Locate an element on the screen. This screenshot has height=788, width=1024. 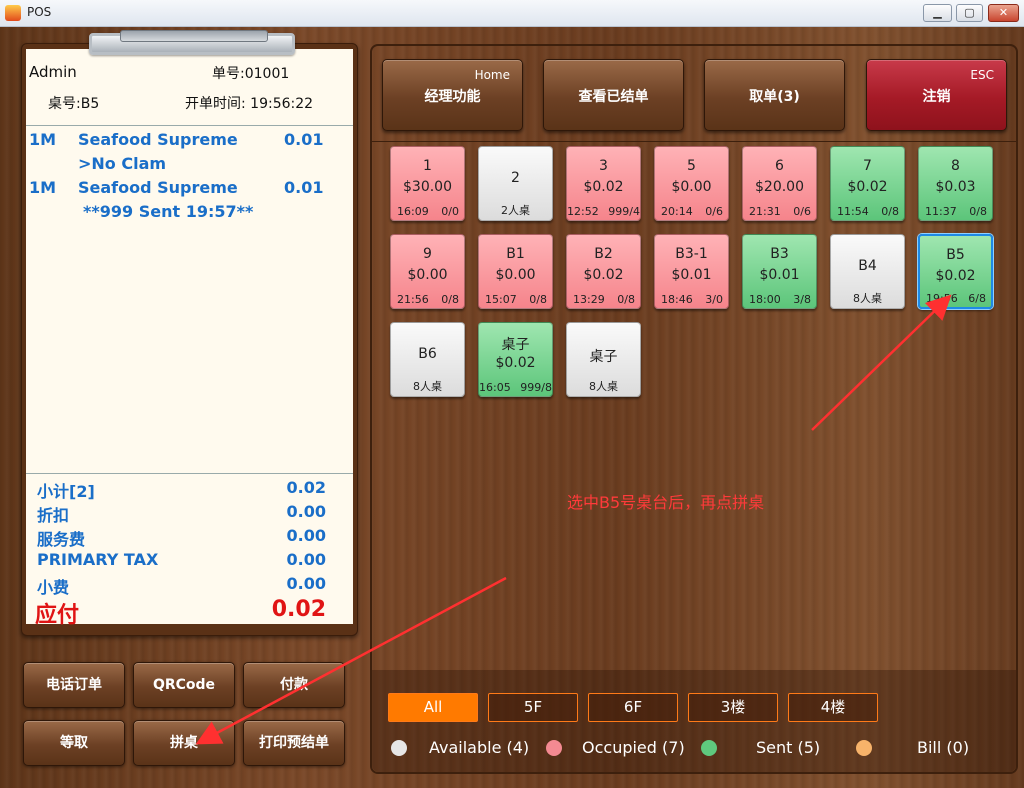
button-label: 注销 is located at coordinates (936, 97).